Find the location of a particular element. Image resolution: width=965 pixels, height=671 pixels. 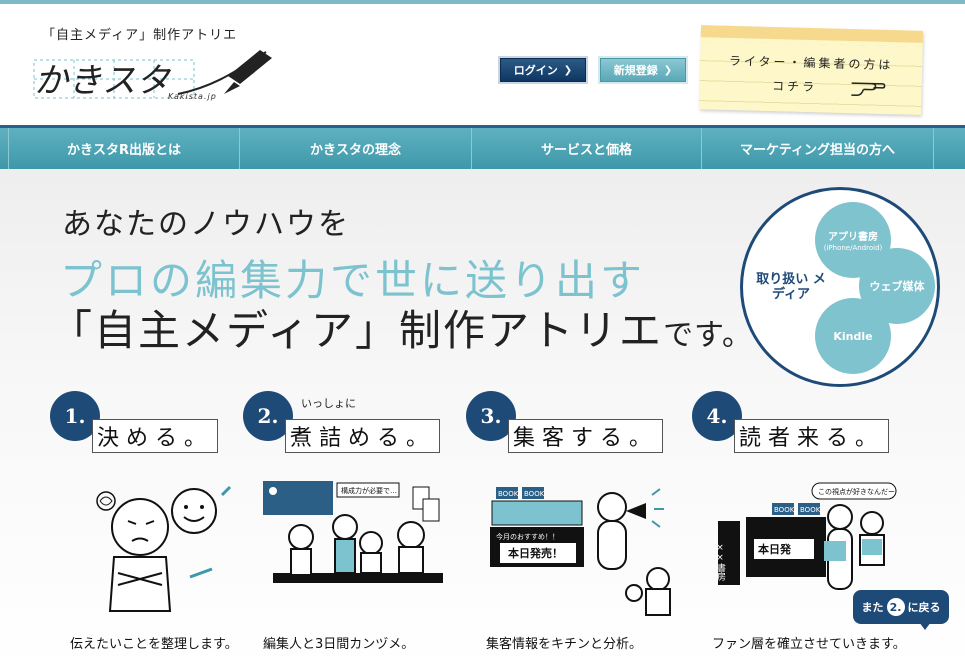

hero-line-3: 「自主メディア」制作アトリエです。 is located at coordinates (401, 327).